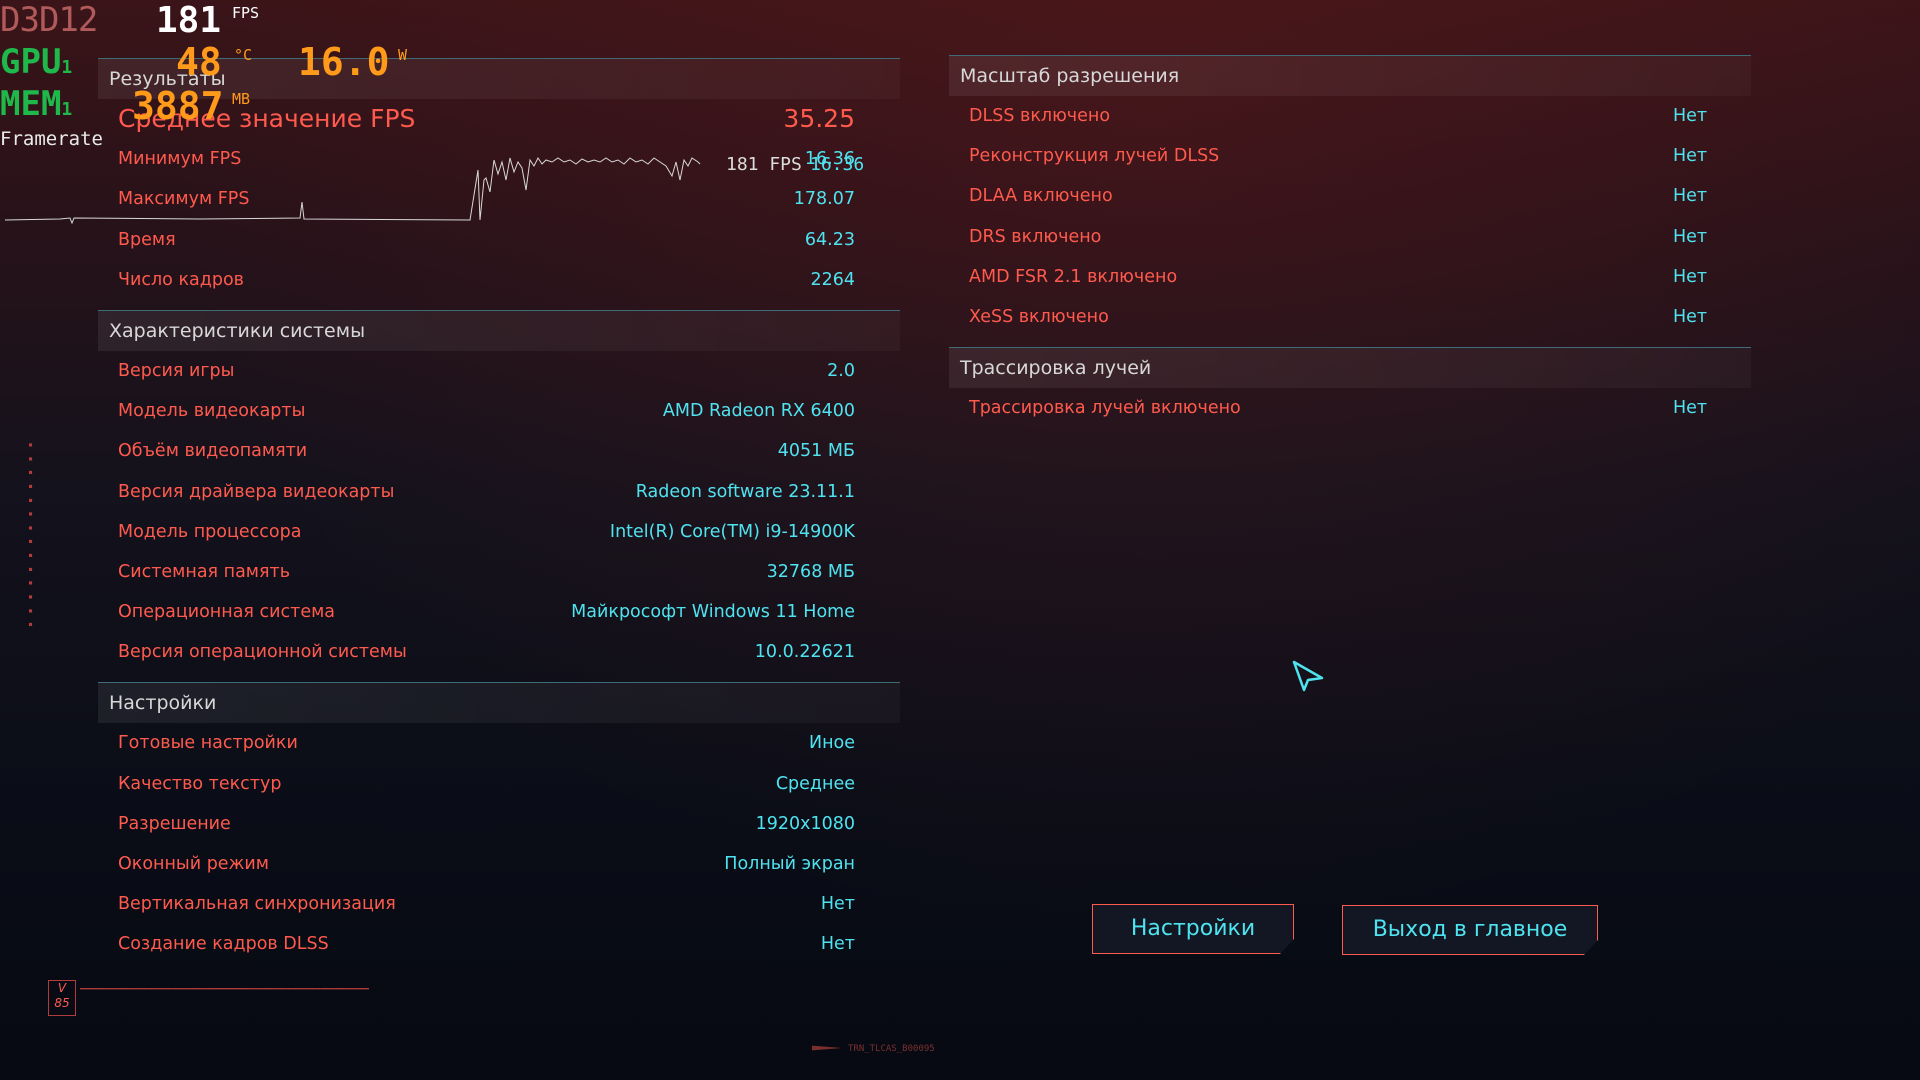 This screenshot has height=1080, width=1920. Describe the element at coordinates (832, 279) in the screenshot. I see `result-value: 2264` at that location.